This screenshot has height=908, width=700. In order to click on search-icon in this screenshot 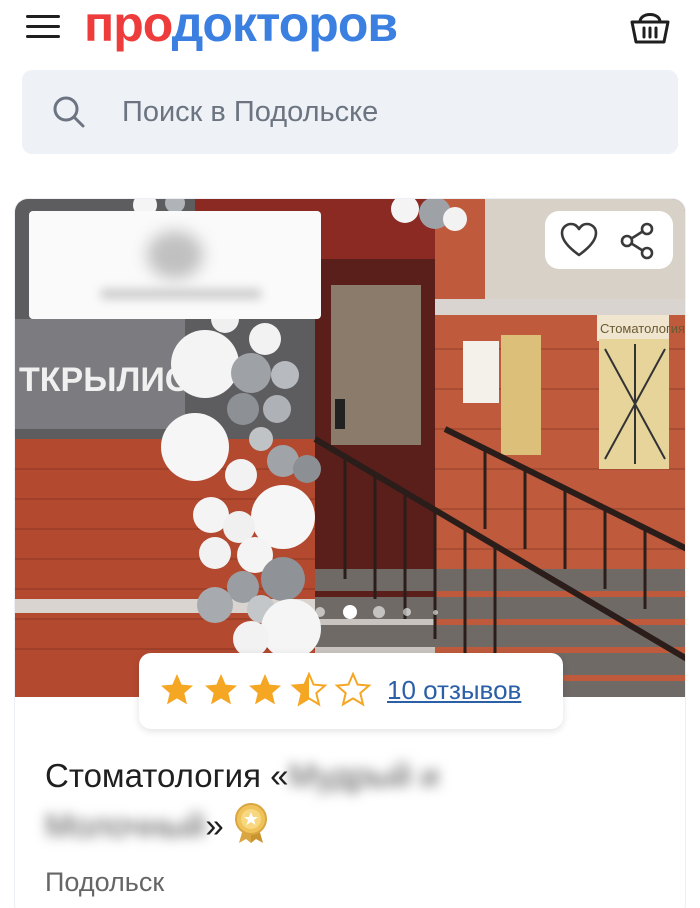, I will do `click(69, 112)`.